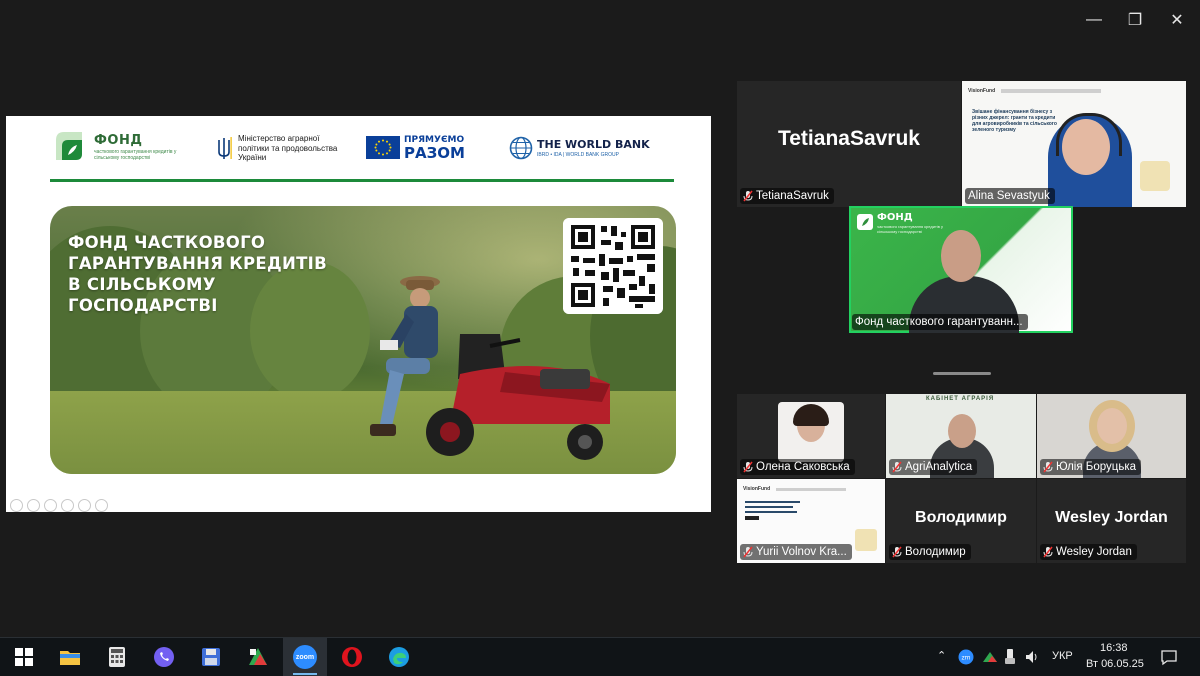 This screenshot has width=1200, height=676. What do you see at coordinates (434, 153) in the screenshot?
I see `eu-slogan-line2: РАЗОМ` at bounding box center [434, 153].